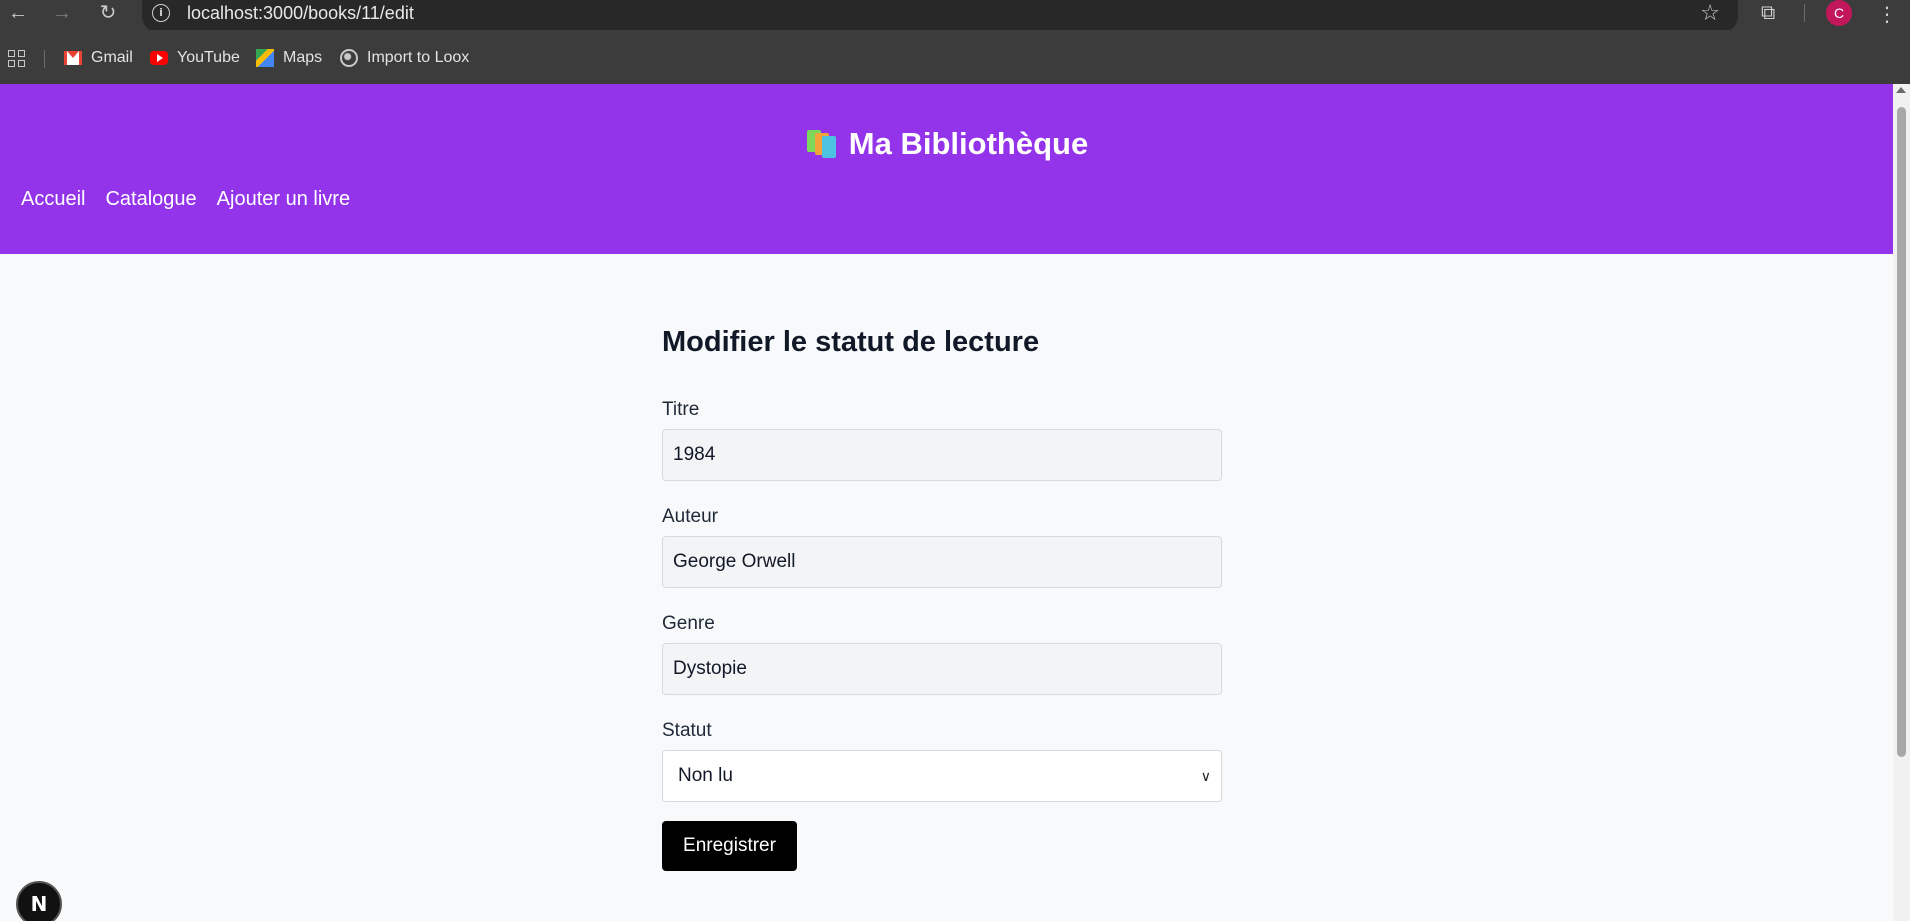 The width and height of the screenshot is (1910, 921). Describe the element at coordinates (39, 901) in the screenshot. I see `nextjs-dev-badge-icon: N` at that location.